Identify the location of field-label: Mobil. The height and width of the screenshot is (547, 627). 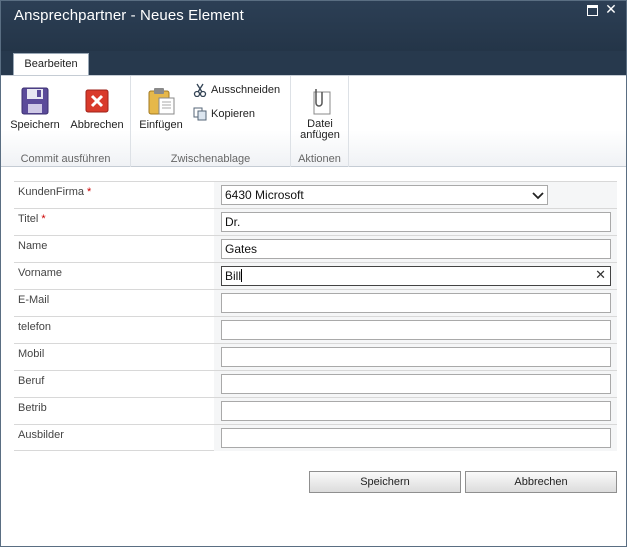
(31, 354).